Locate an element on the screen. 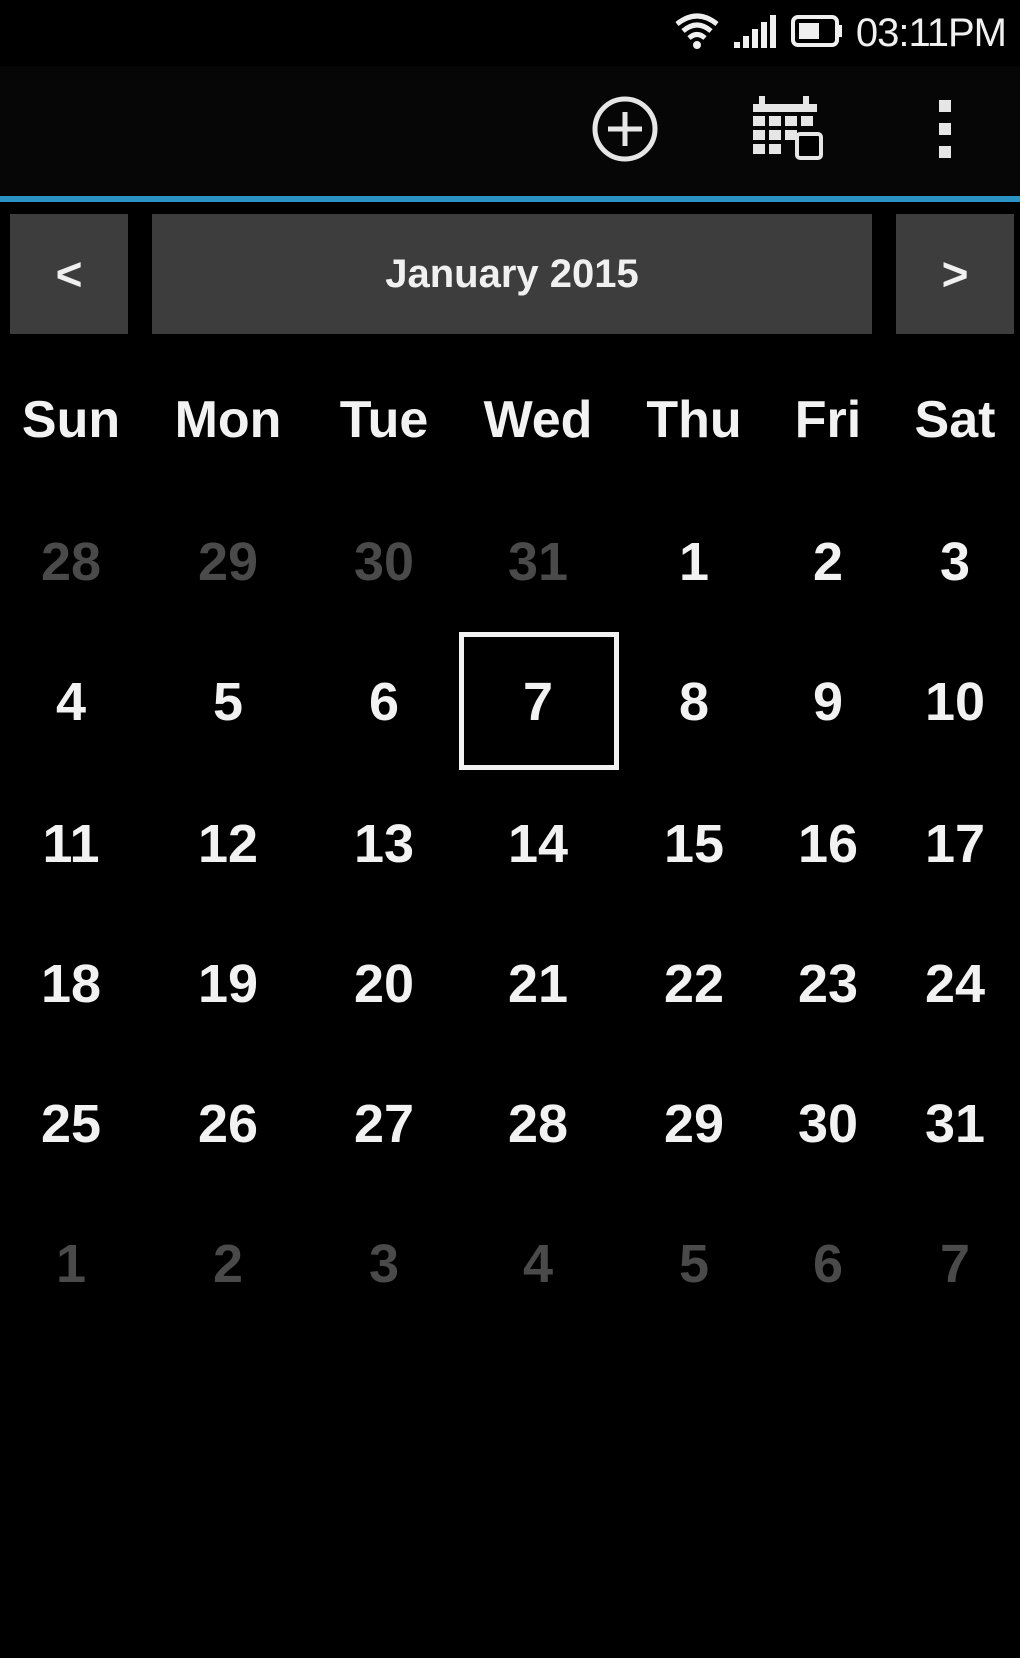 Image resolution: width=1020 pixels, height=1658 pixels. add-icon is located at coordinates (625, 131).